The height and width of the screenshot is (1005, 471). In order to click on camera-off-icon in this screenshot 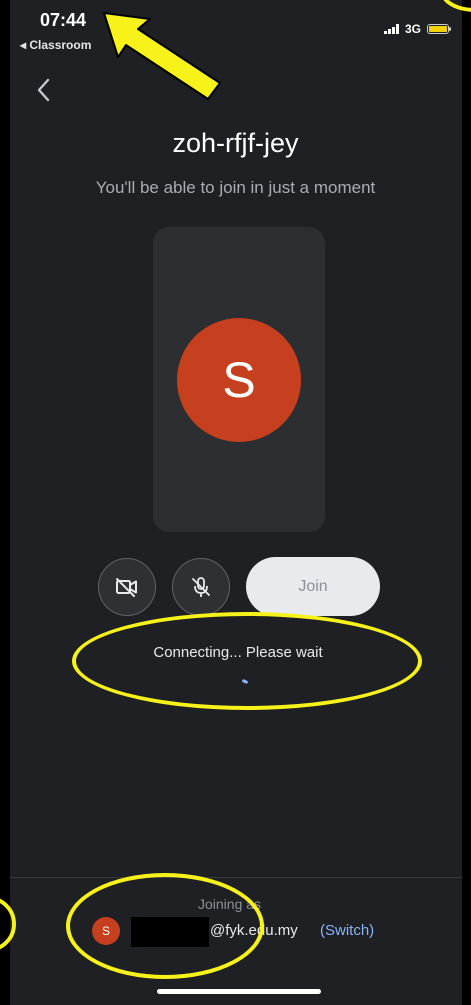, I will do `click(126, 587)`.